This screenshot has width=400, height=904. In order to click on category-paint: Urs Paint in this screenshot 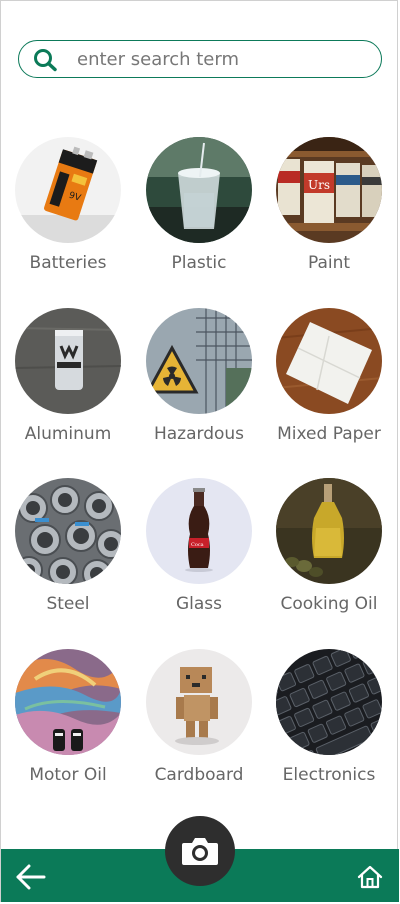, I will do `click(329, 212)`.